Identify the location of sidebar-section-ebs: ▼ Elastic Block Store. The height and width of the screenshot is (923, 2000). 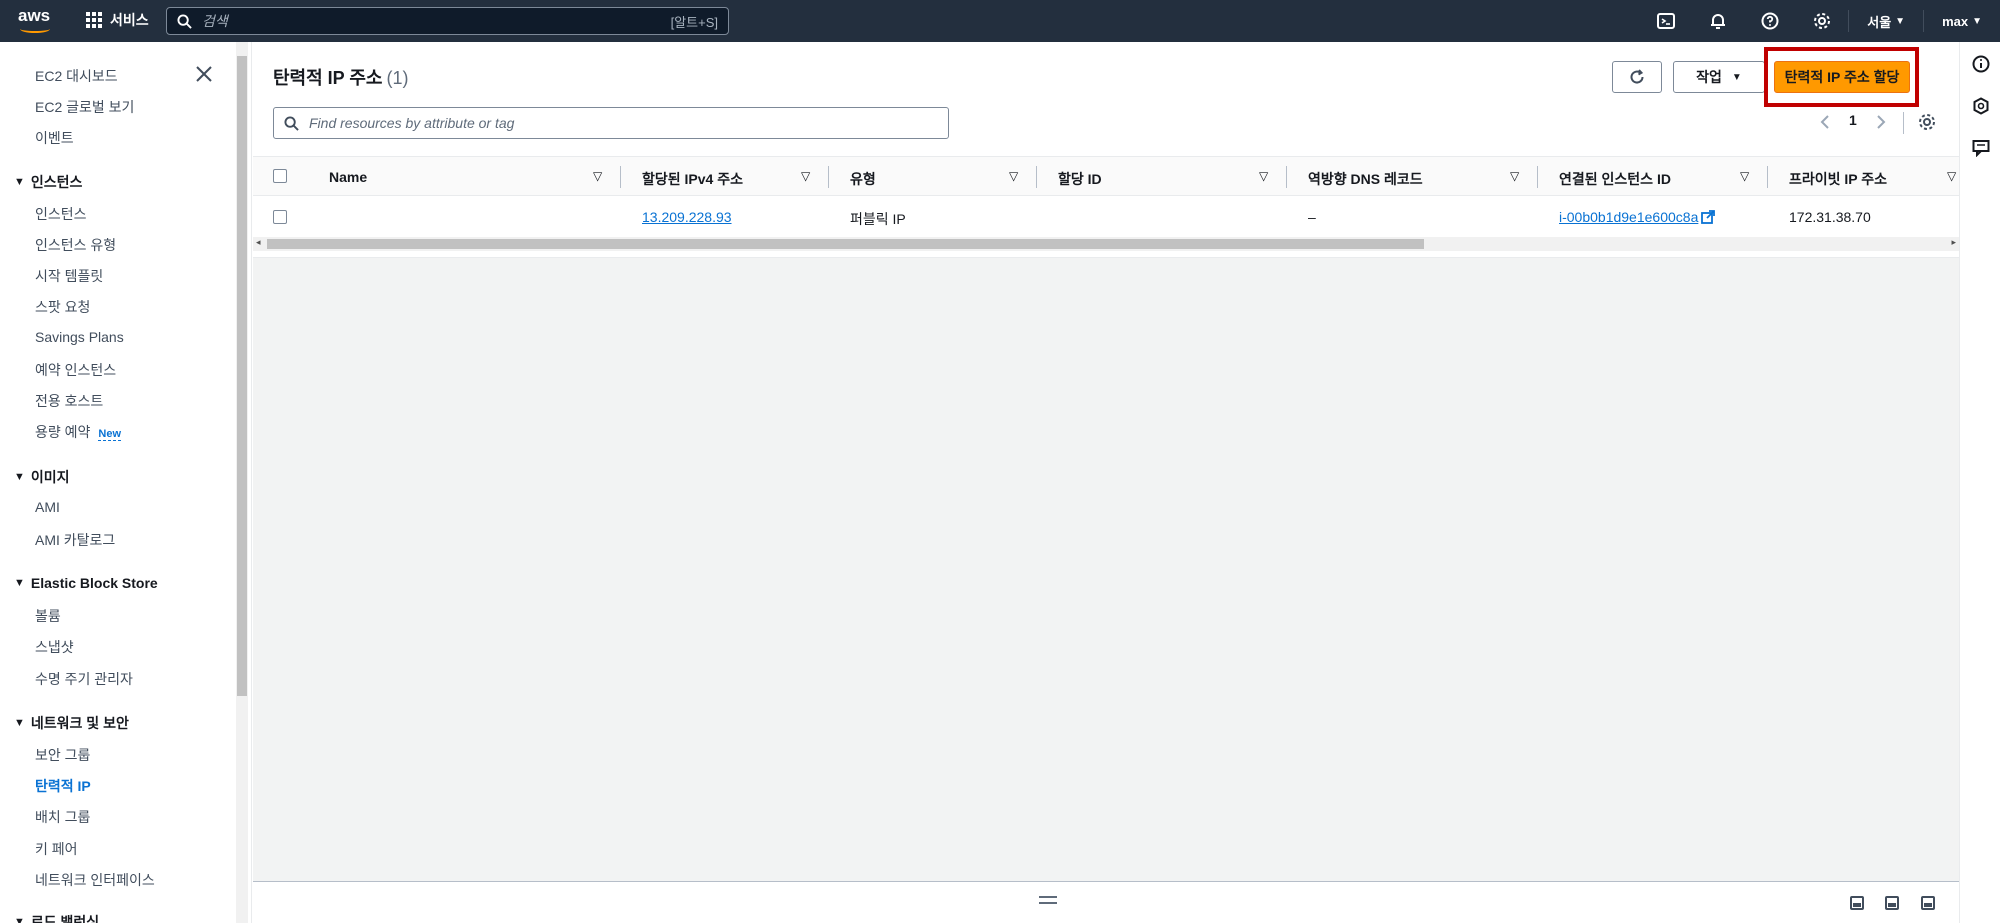
(86, 583).